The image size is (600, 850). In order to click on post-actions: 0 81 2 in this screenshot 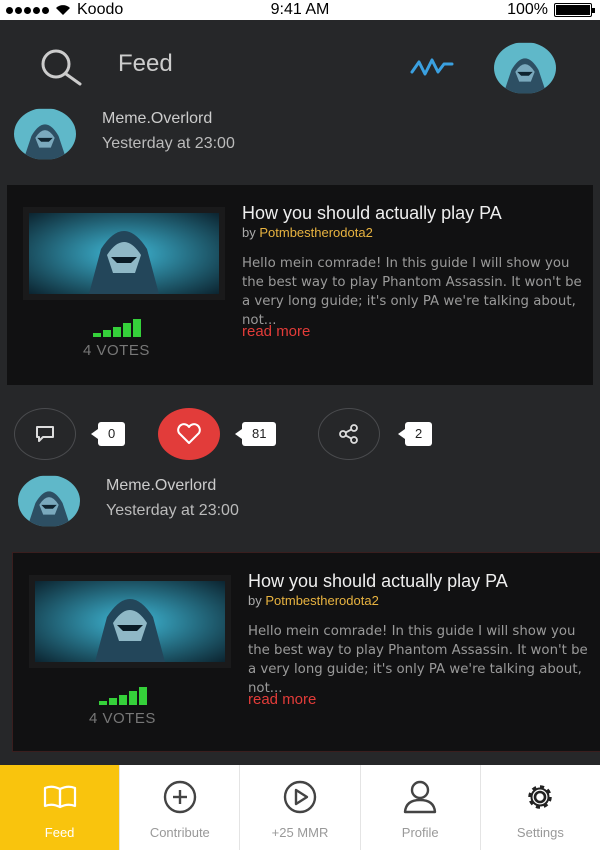, I will do `click(300, 434)`.